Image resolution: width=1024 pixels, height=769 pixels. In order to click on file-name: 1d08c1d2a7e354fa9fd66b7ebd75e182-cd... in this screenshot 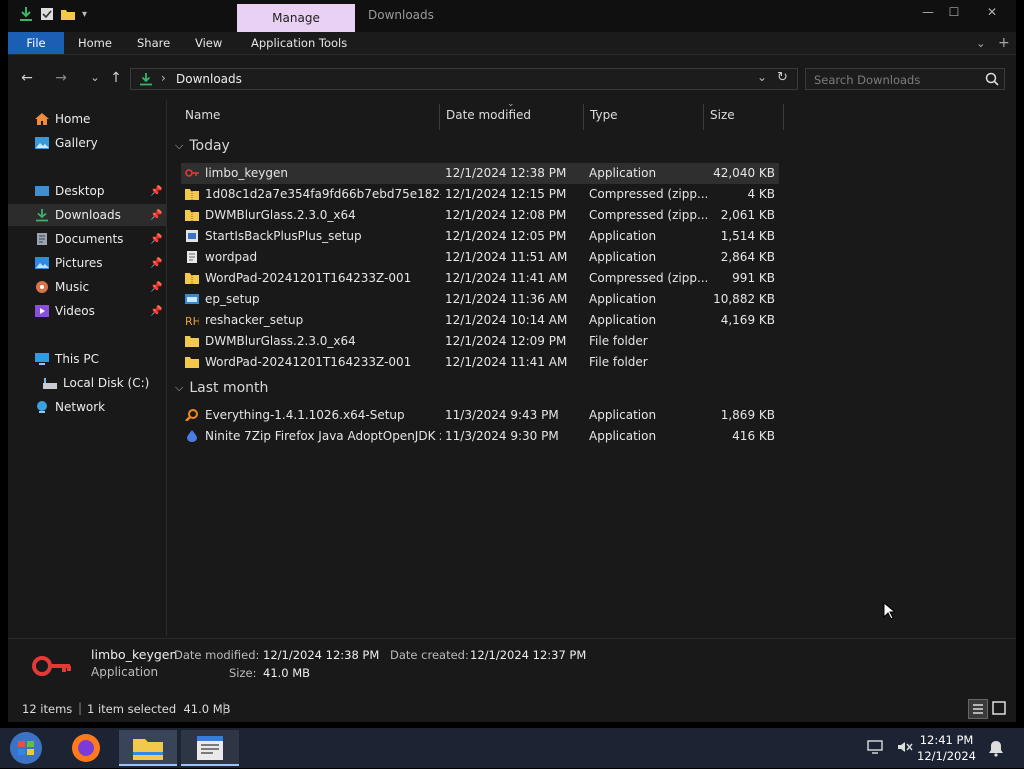, I will do `click(323, 194)`.